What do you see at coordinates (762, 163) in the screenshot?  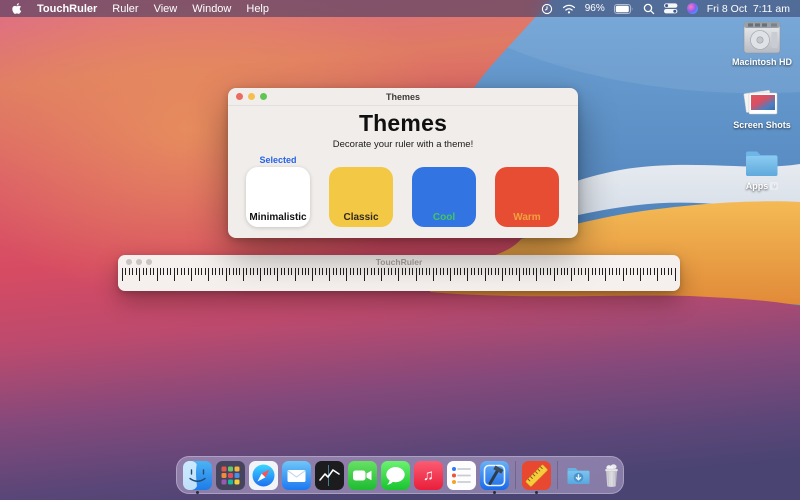 I see `folder-icon` at bounding box center [762, 163].